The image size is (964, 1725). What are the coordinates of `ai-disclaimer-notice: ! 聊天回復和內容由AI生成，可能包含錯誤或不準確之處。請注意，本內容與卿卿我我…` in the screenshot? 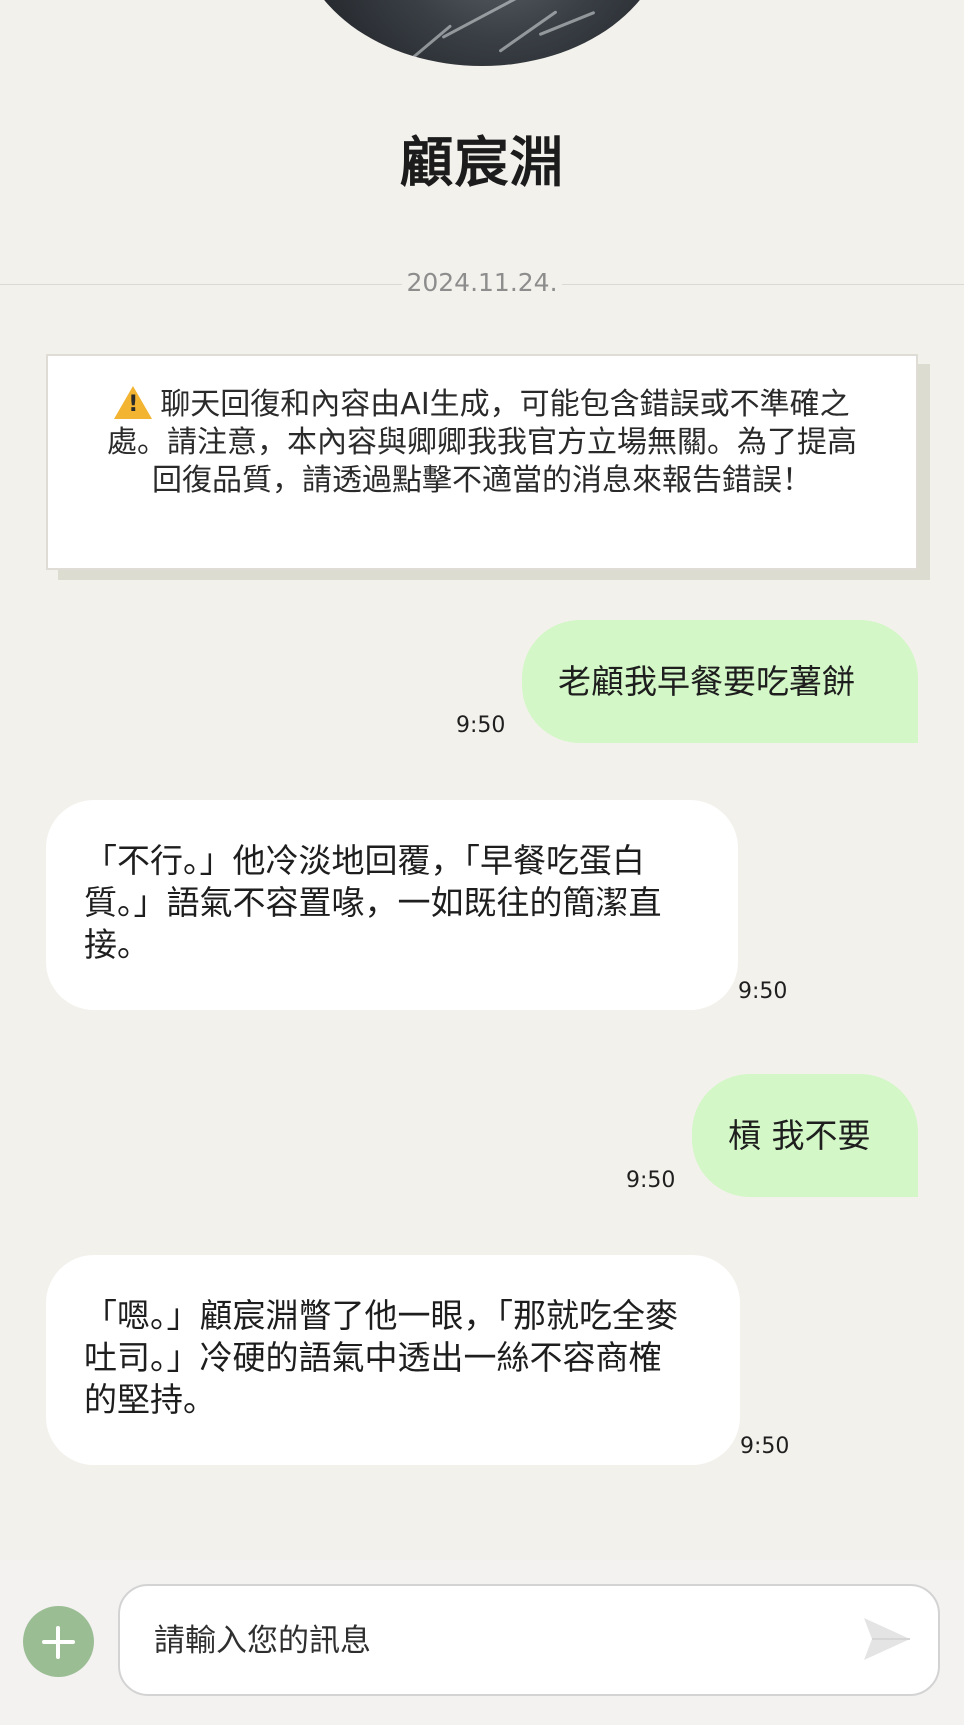 It's located at (482, 462).